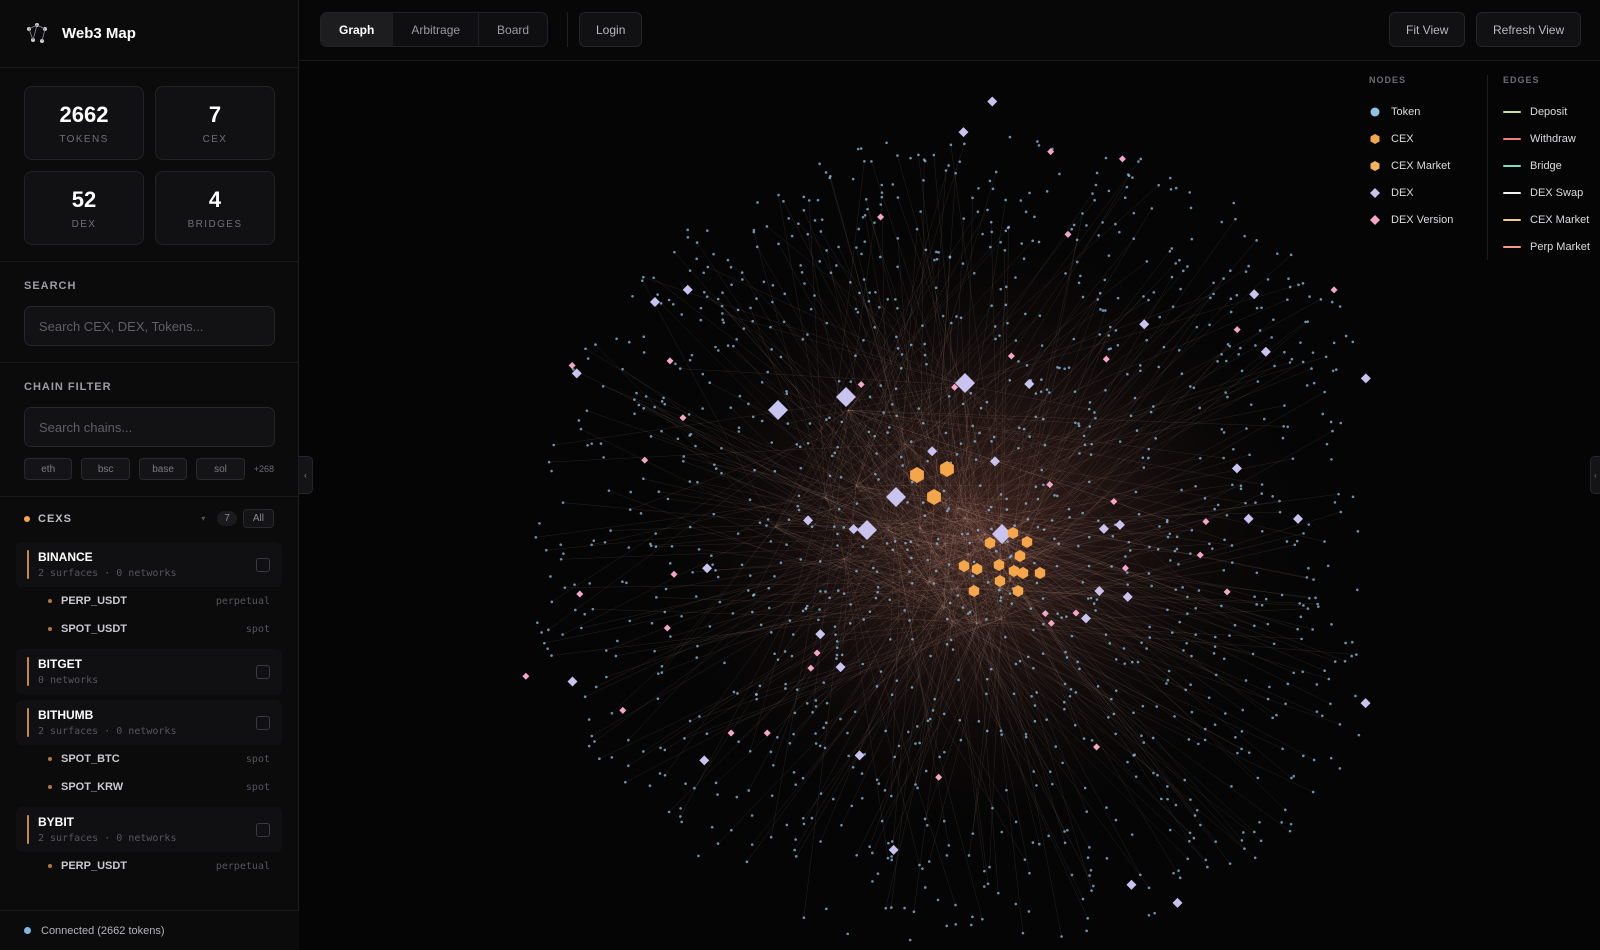 This screenshot has width=1600, height=950. Describe the element at coordinates (84, 139) in the screenshot. I see `stat-label: TOKENS` at that location.